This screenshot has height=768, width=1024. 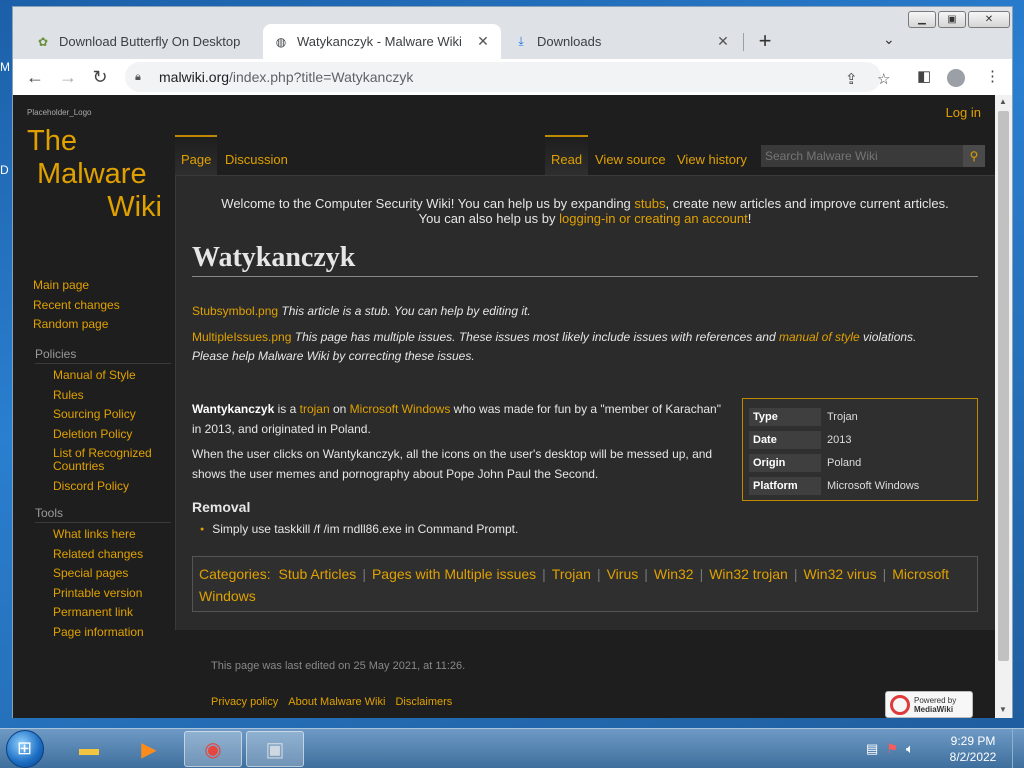 What do you see at coordinates (5, 67) in the screenshot?
I see `desktop-icon-fragment: M` at bounding box center [5, 67].